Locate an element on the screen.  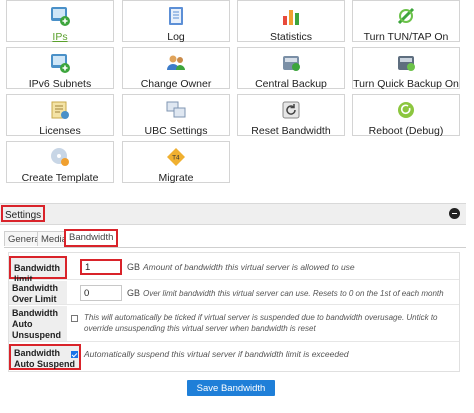
bandwidth-limit-input is located at coordinates (101, 267).